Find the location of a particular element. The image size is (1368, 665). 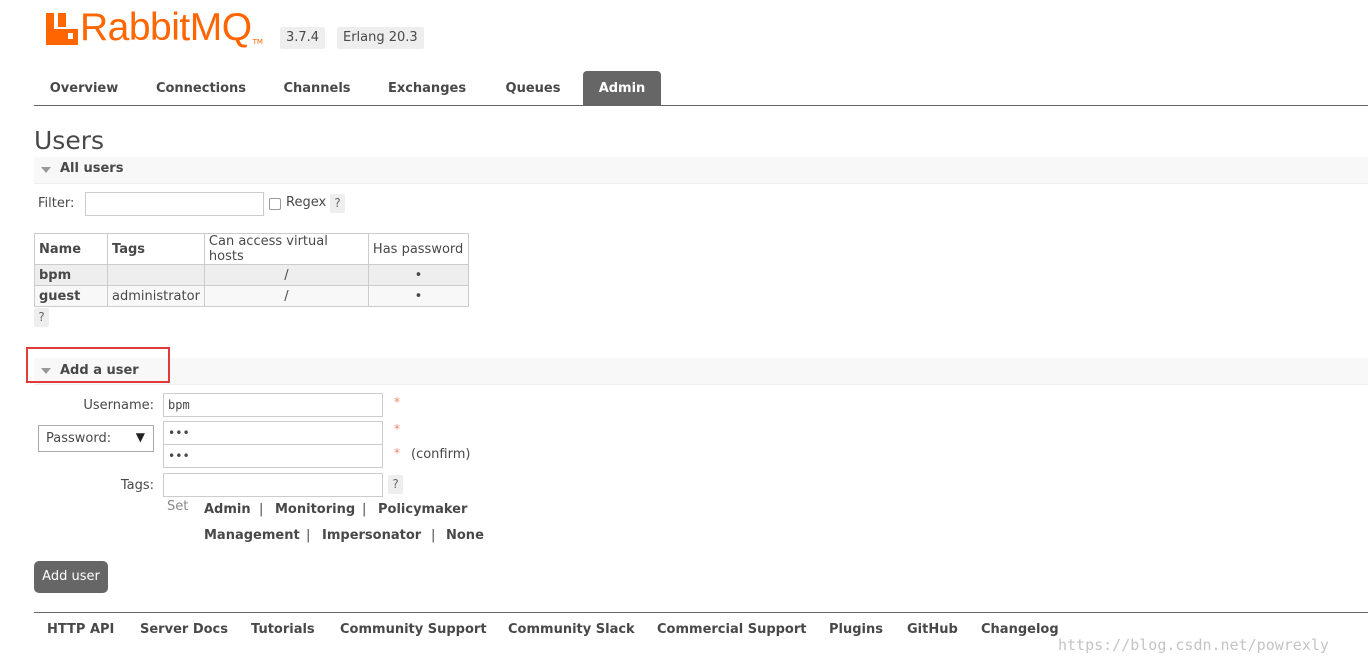

trademark: TM is located at coordinates (257, 42).